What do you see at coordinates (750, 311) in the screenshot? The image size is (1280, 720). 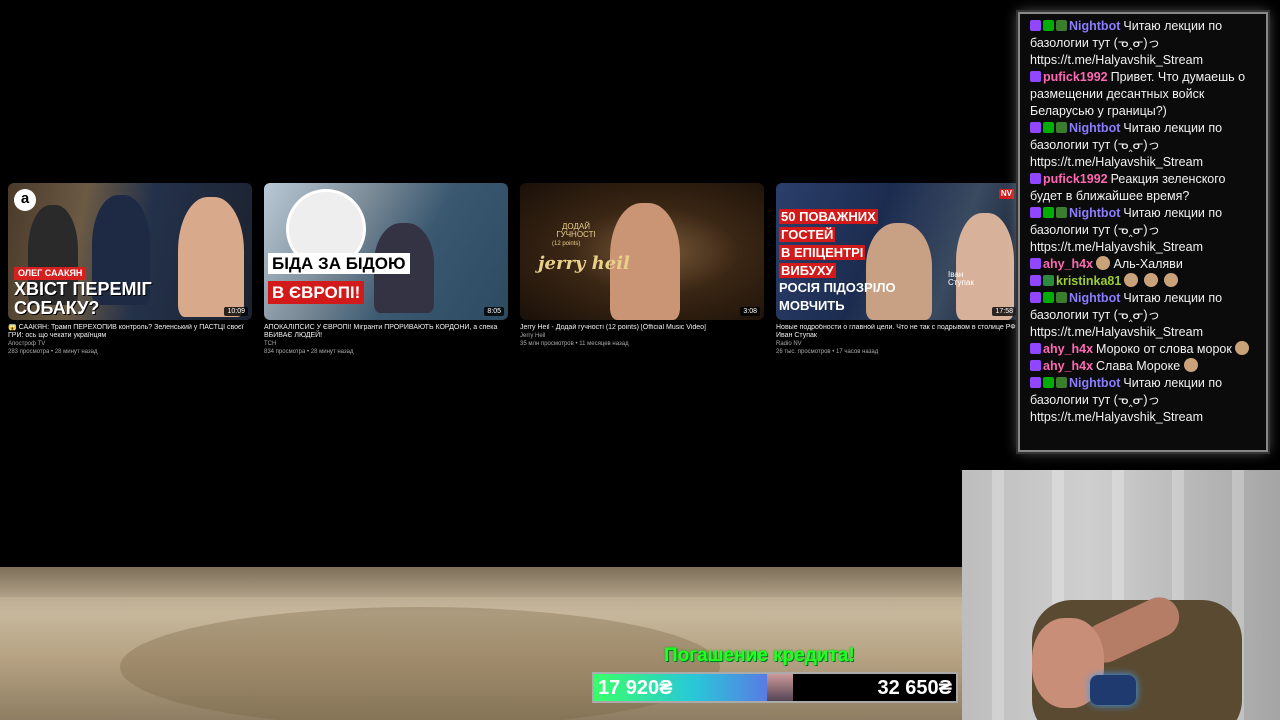 I see `video-duration: 3:08` at bounding box center [750, 311].